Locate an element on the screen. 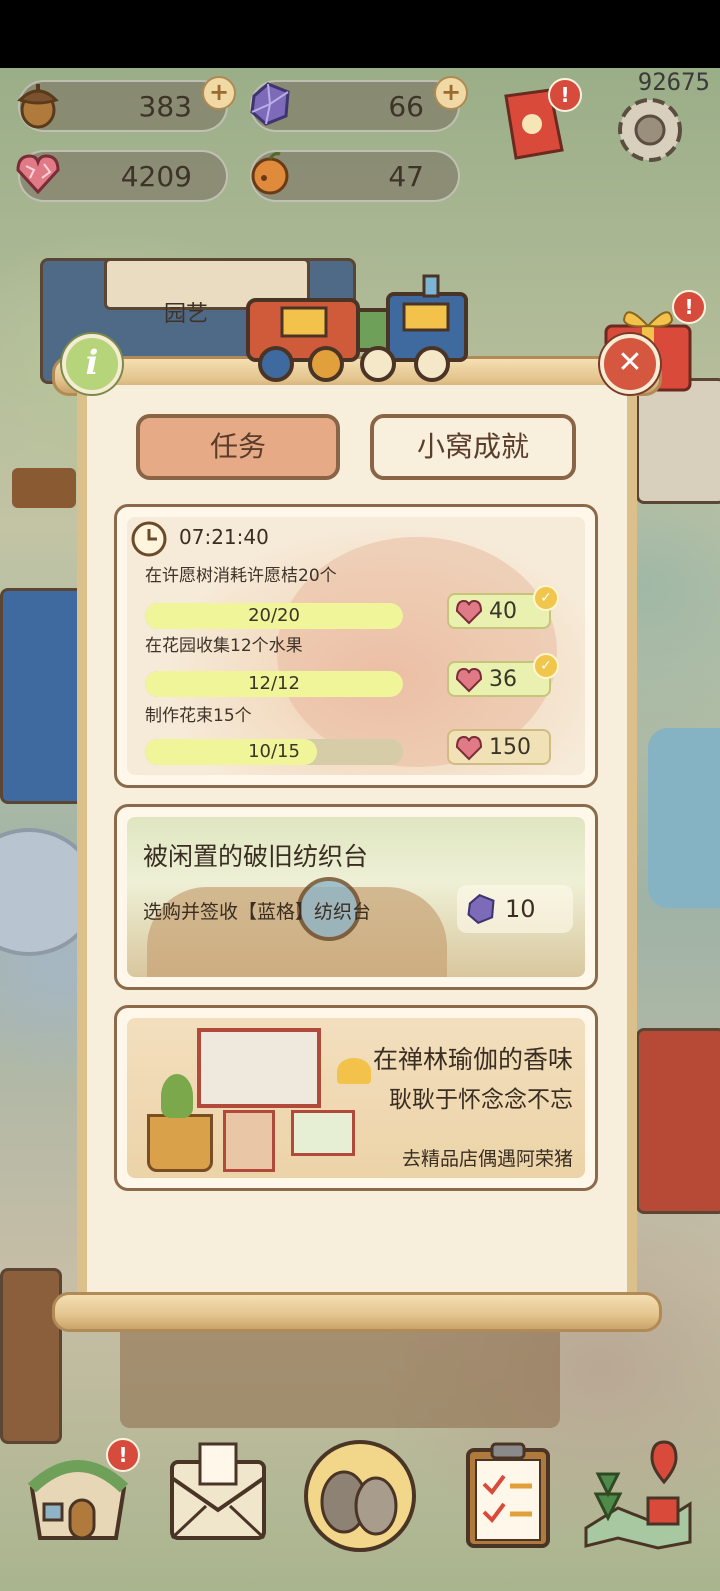 The width and height of the screenshot is (720, 1591). map-icon is located at coordinates (638, 1495).